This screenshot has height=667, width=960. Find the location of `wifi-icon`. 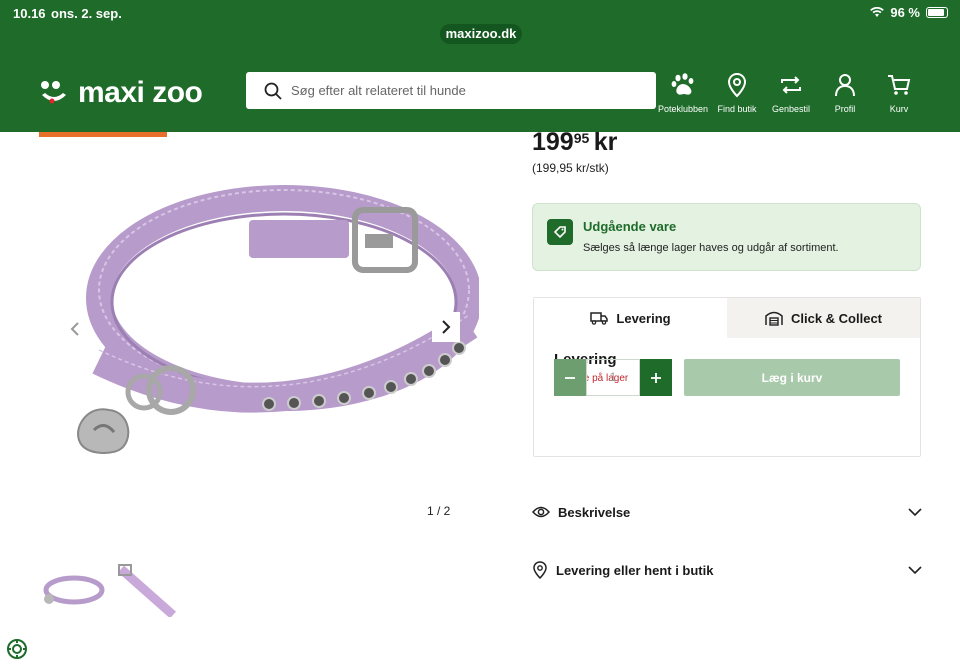

wifi-icon is located at coordinates (877, 12).